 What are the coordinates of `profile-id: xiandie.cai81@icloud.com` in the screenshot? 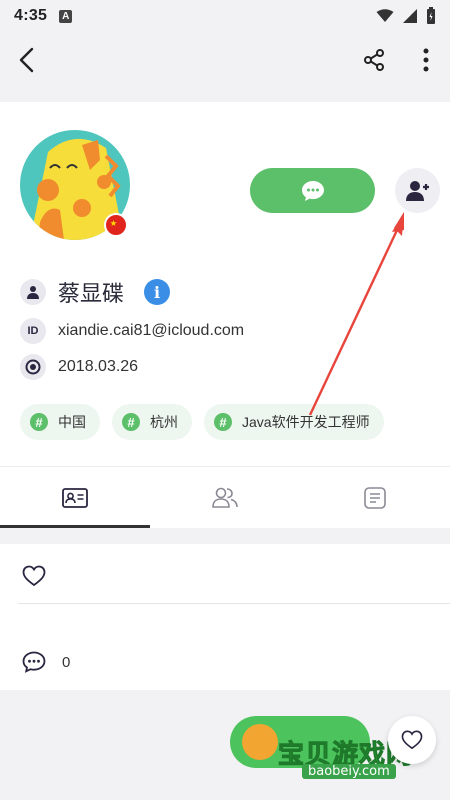 It's located at (151, 330).